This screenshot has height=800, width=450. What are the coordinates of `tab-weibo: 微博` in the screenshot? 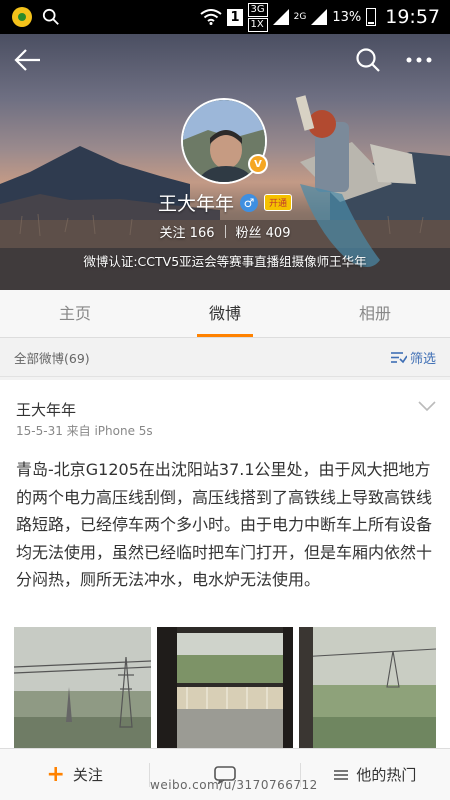 It's located at (225, 313).